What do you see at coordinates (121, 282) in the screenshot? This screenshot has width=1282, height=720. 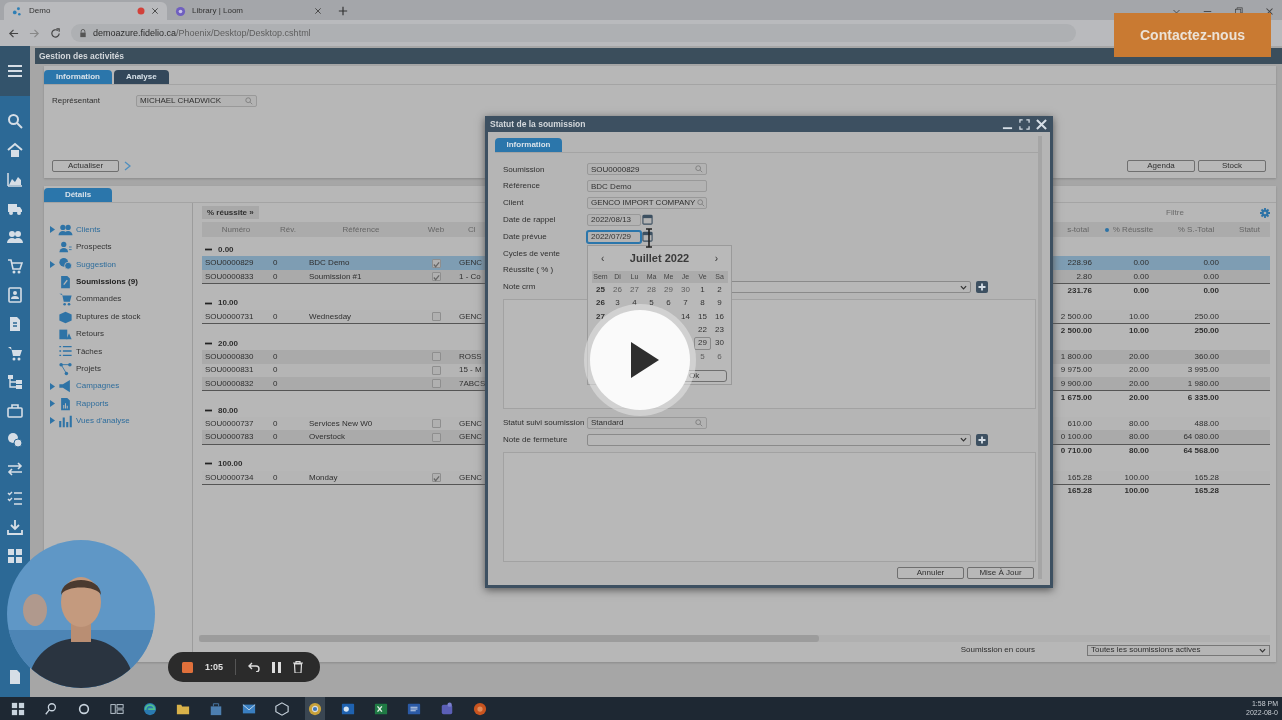 I see `tree-item: Soumissions (9)` at bounding box center [121, 282].